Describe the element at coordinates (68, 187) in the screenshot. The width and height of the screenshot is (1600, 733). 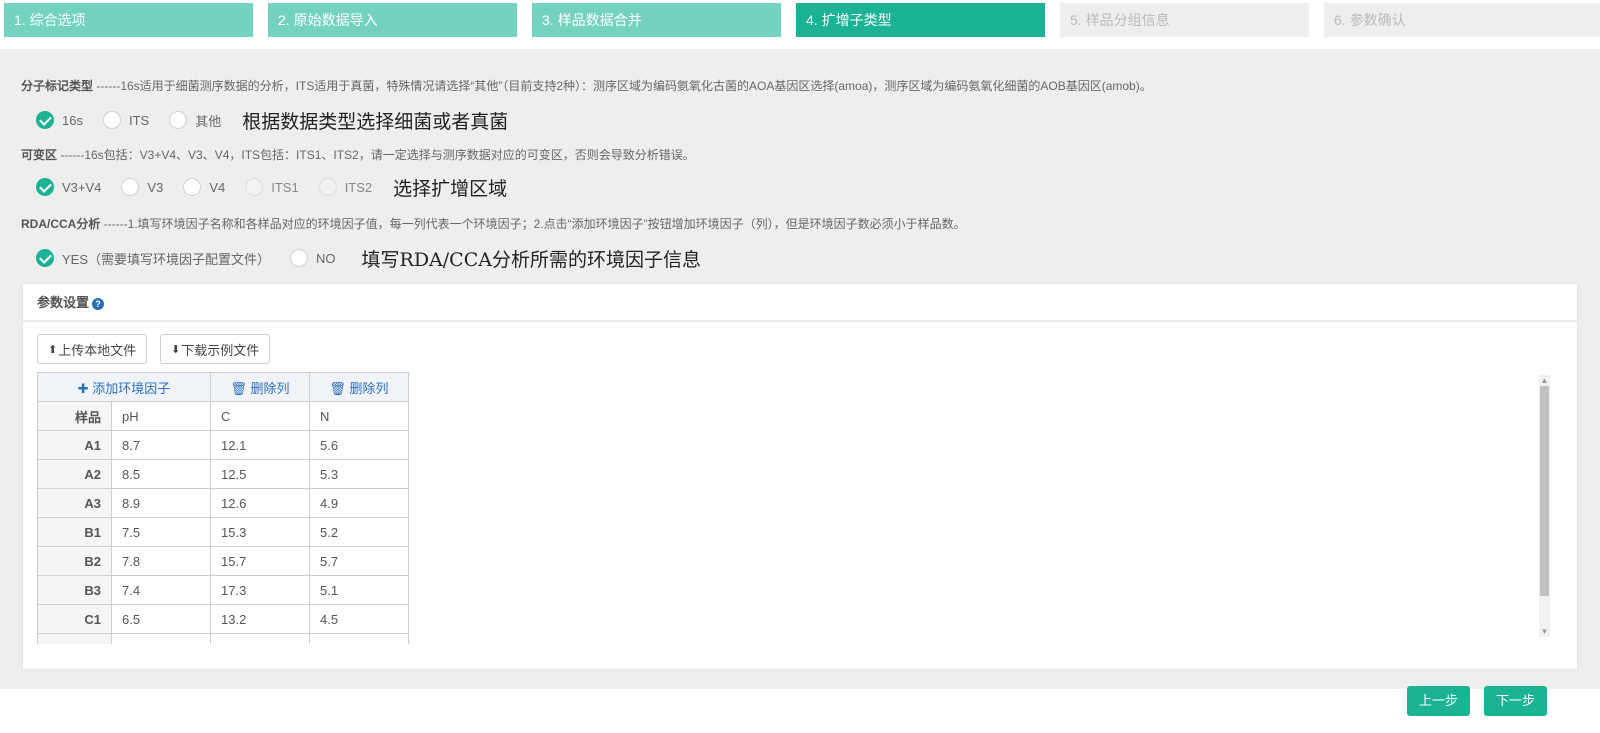
I see `radio-v3v4: V3+V4` at that location.